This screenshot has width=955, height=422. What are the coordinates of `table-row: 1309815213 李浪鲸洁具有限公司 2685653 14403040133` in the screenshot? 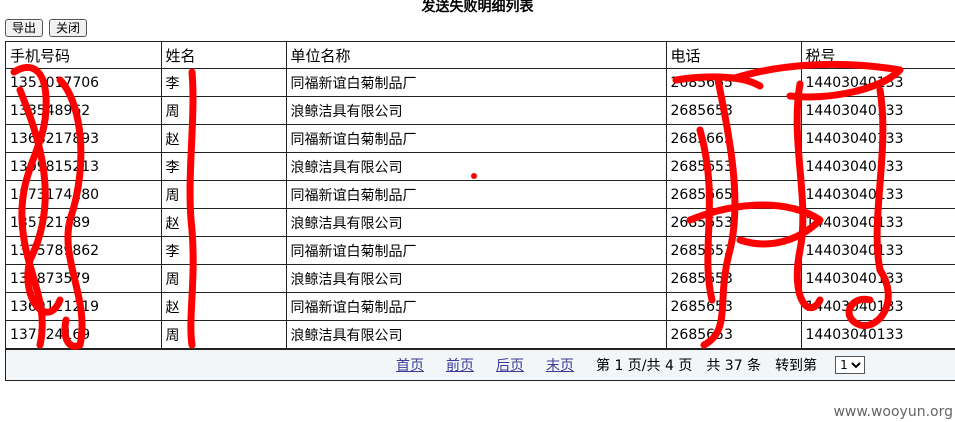 It's located at (480, 166).